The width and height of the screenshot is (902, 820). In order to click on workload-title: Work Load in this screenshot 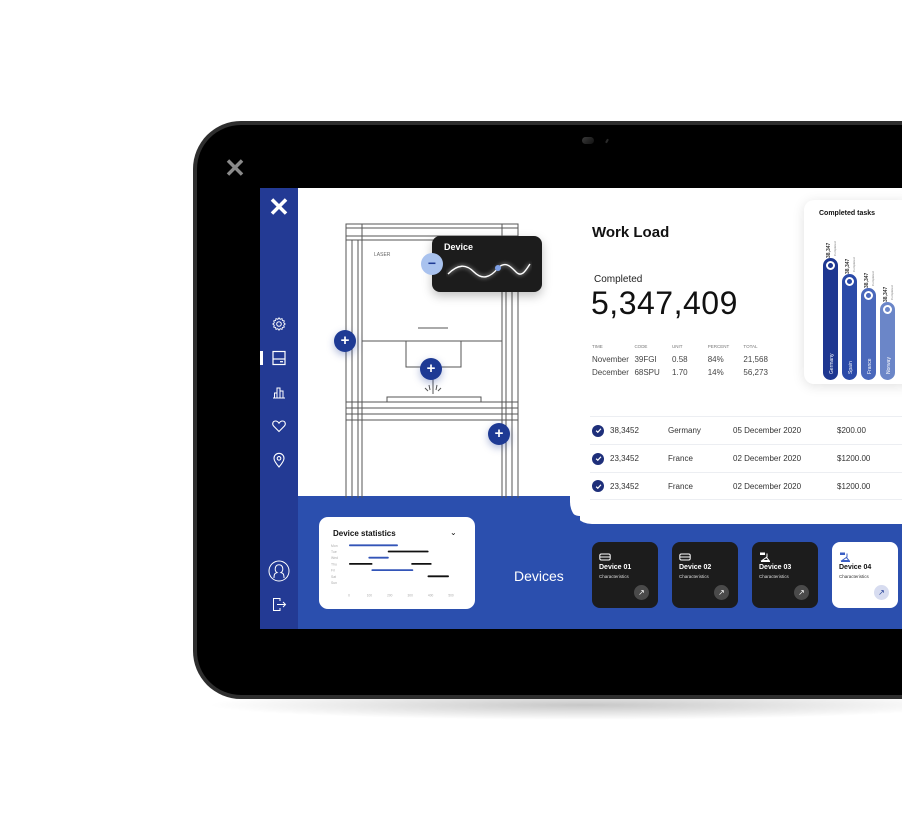, I will do `click(631, 232)`.